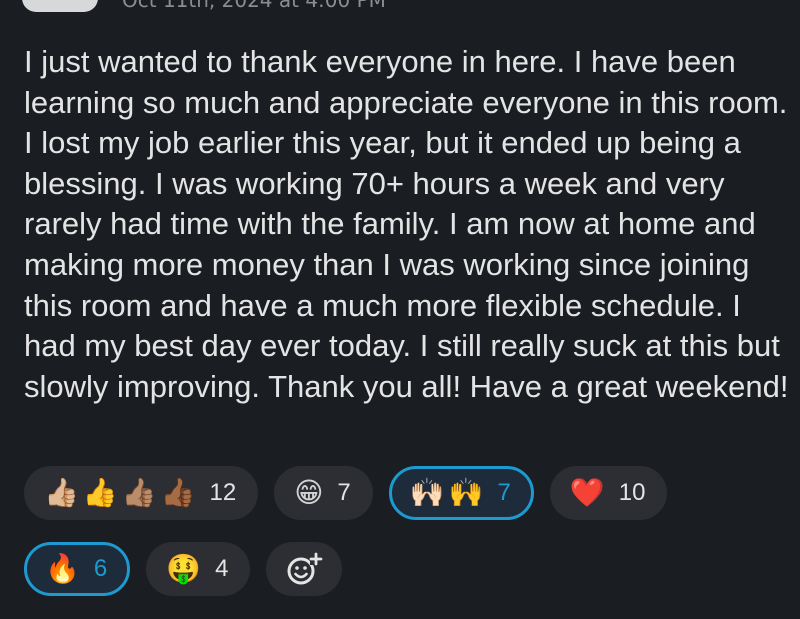  Describe the element at coordinates (222, 568) in the screenshot. I see `reaction-count: 4` at that location.